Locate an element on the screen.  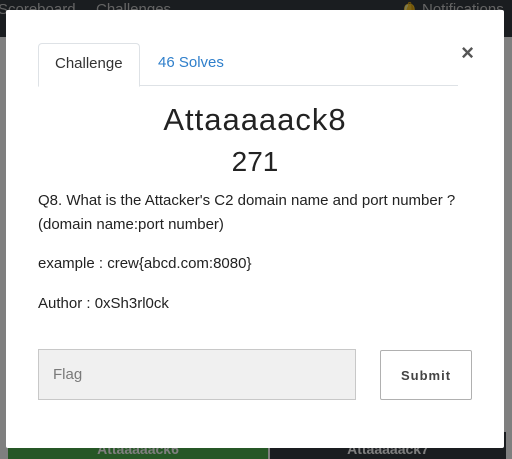
challenge-points: 271 is located at coordinates (255, 161).